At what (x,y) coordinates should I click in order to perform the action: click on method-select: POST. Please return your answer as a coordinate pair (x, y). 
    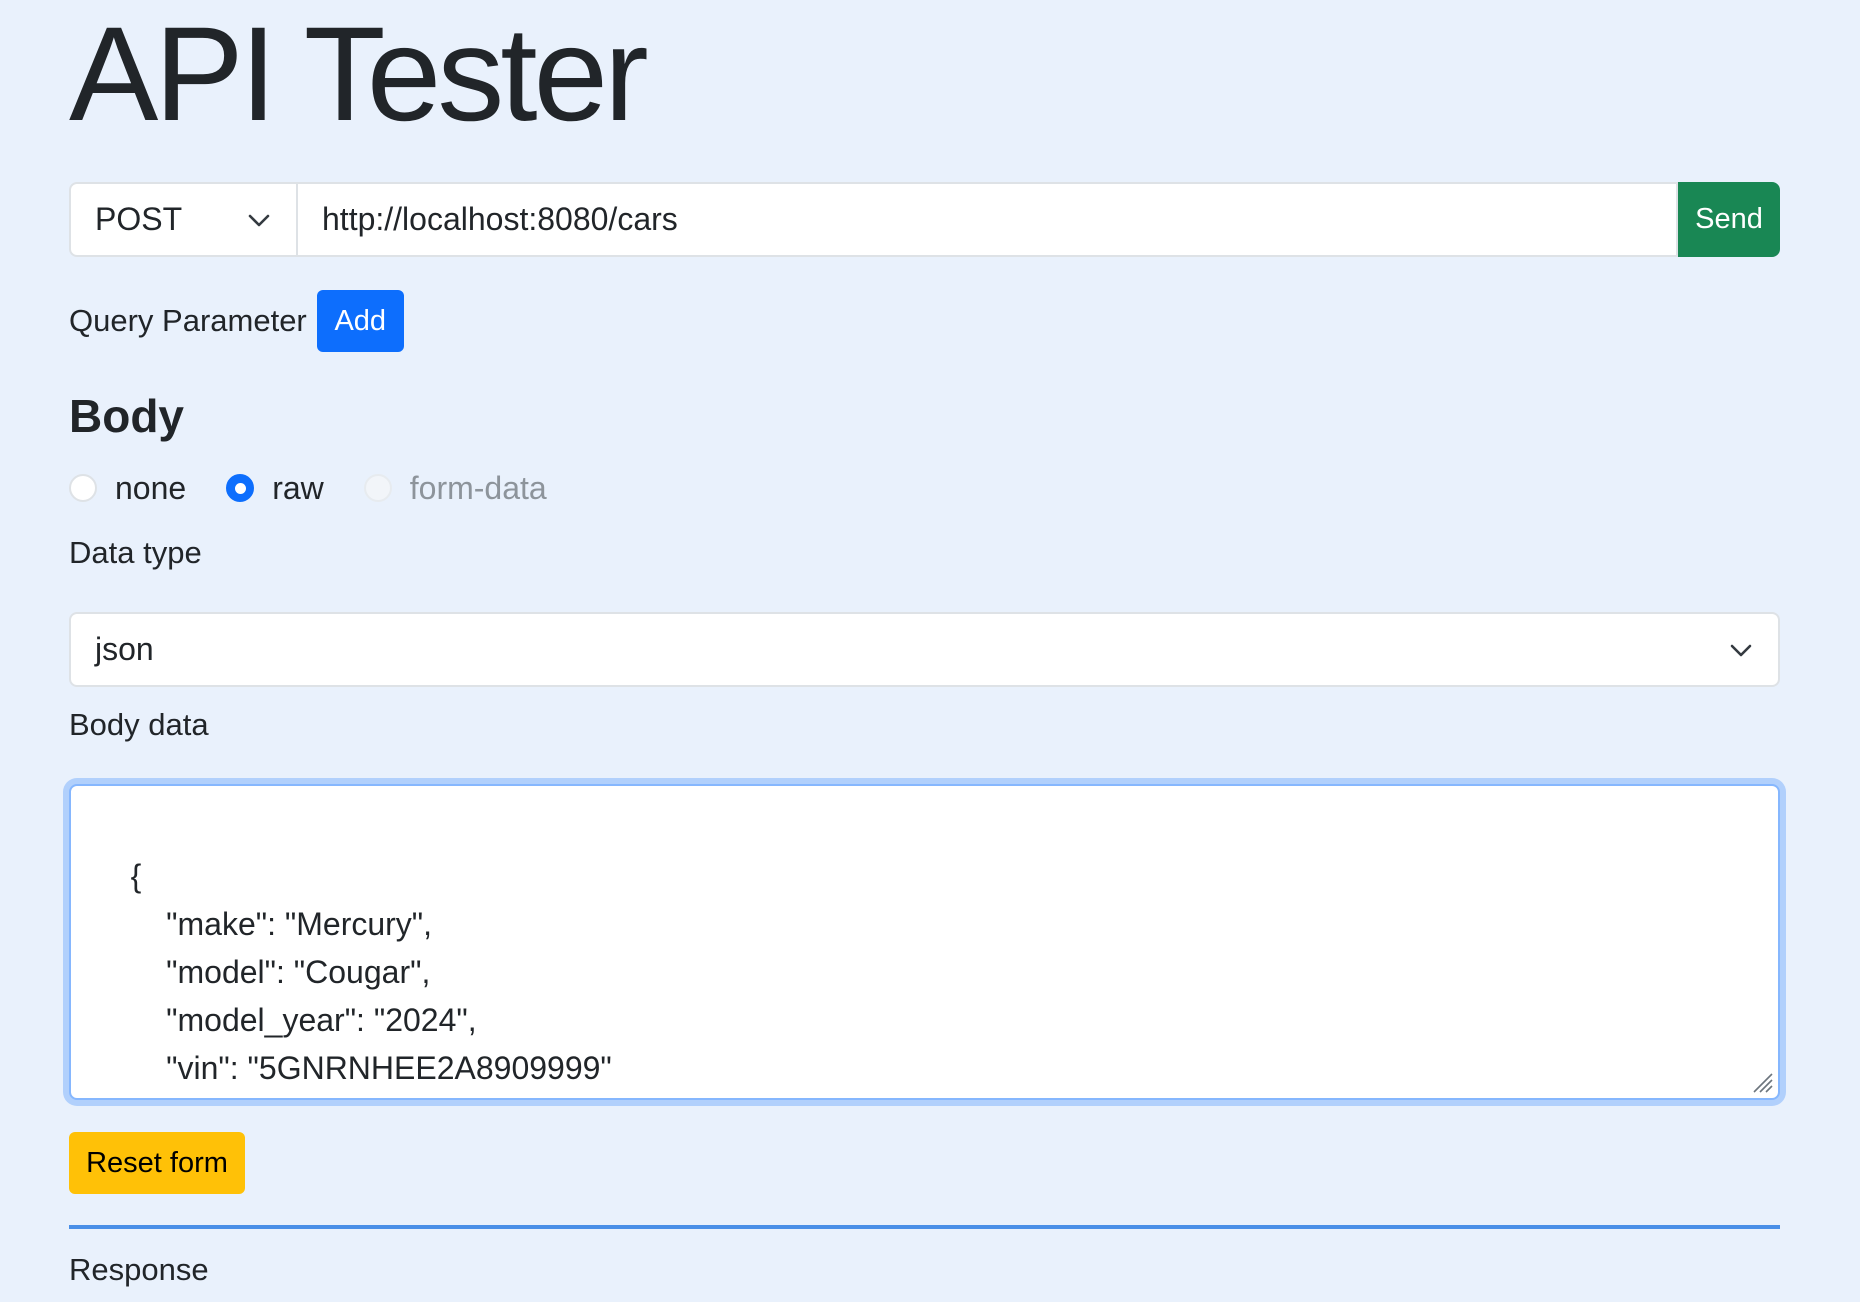
    Looking at the image, I should click on (182, 219).